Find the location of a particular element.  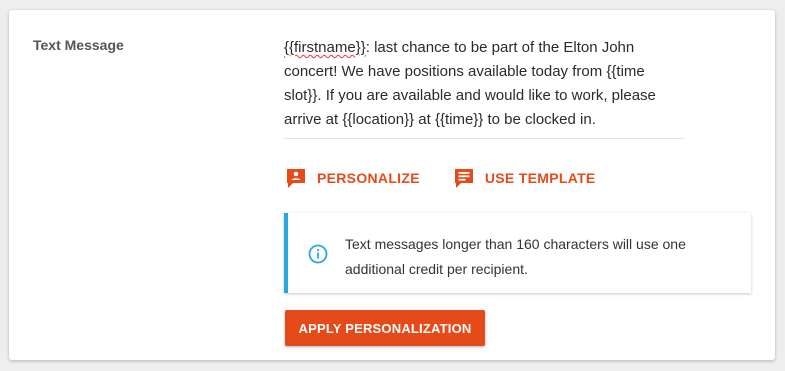

info-icon is located at coordinates (318, 256).